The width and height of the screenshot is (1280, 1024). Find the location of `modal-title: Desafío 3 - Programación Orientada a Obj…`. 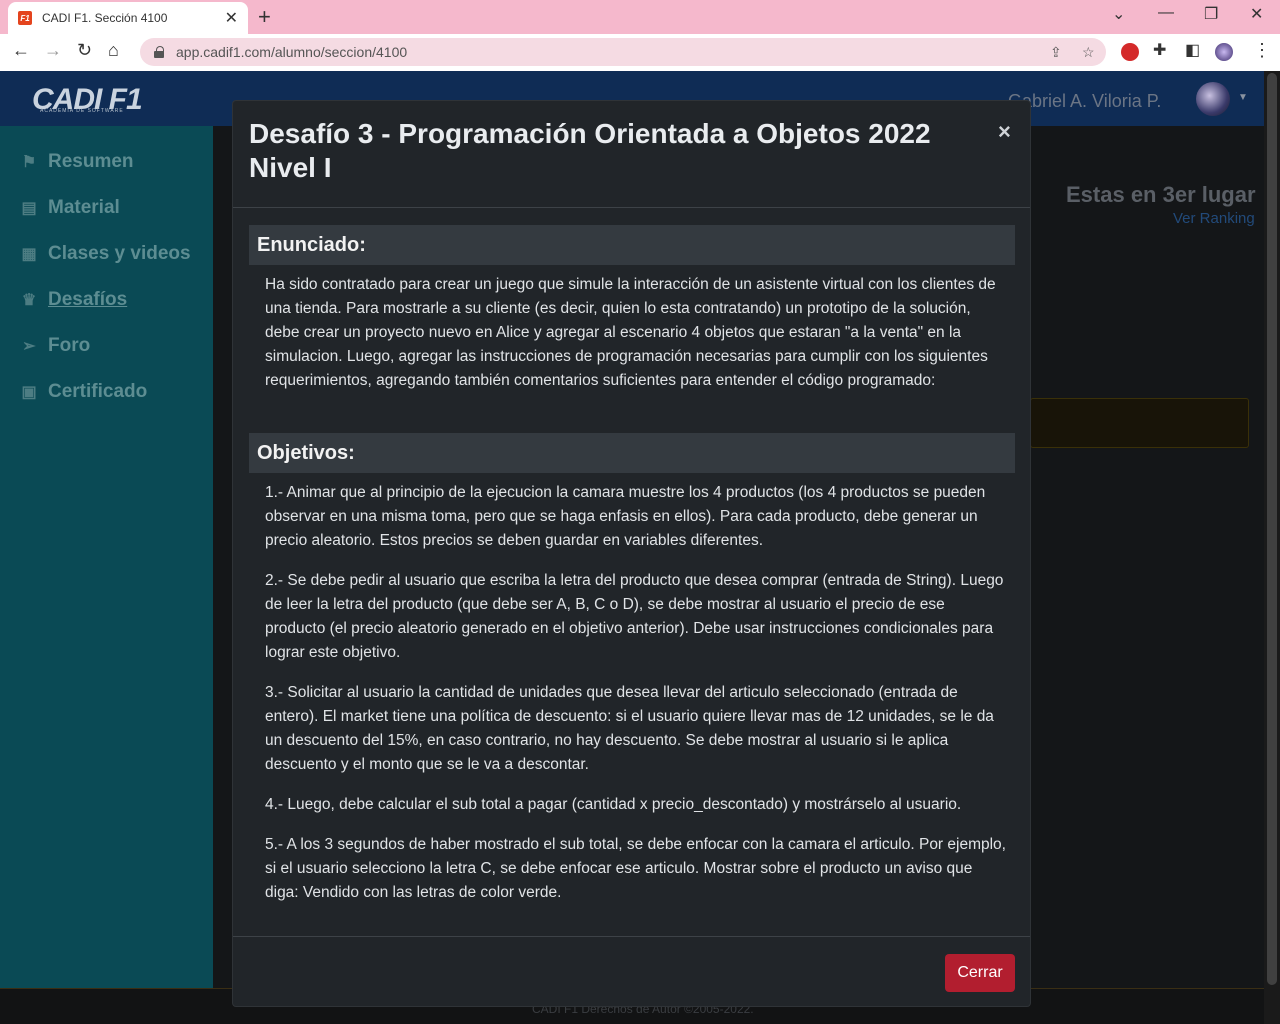

modal-title: Desafío 3 - Programación Orientada a Obj… is located at coordinates (590, 150).